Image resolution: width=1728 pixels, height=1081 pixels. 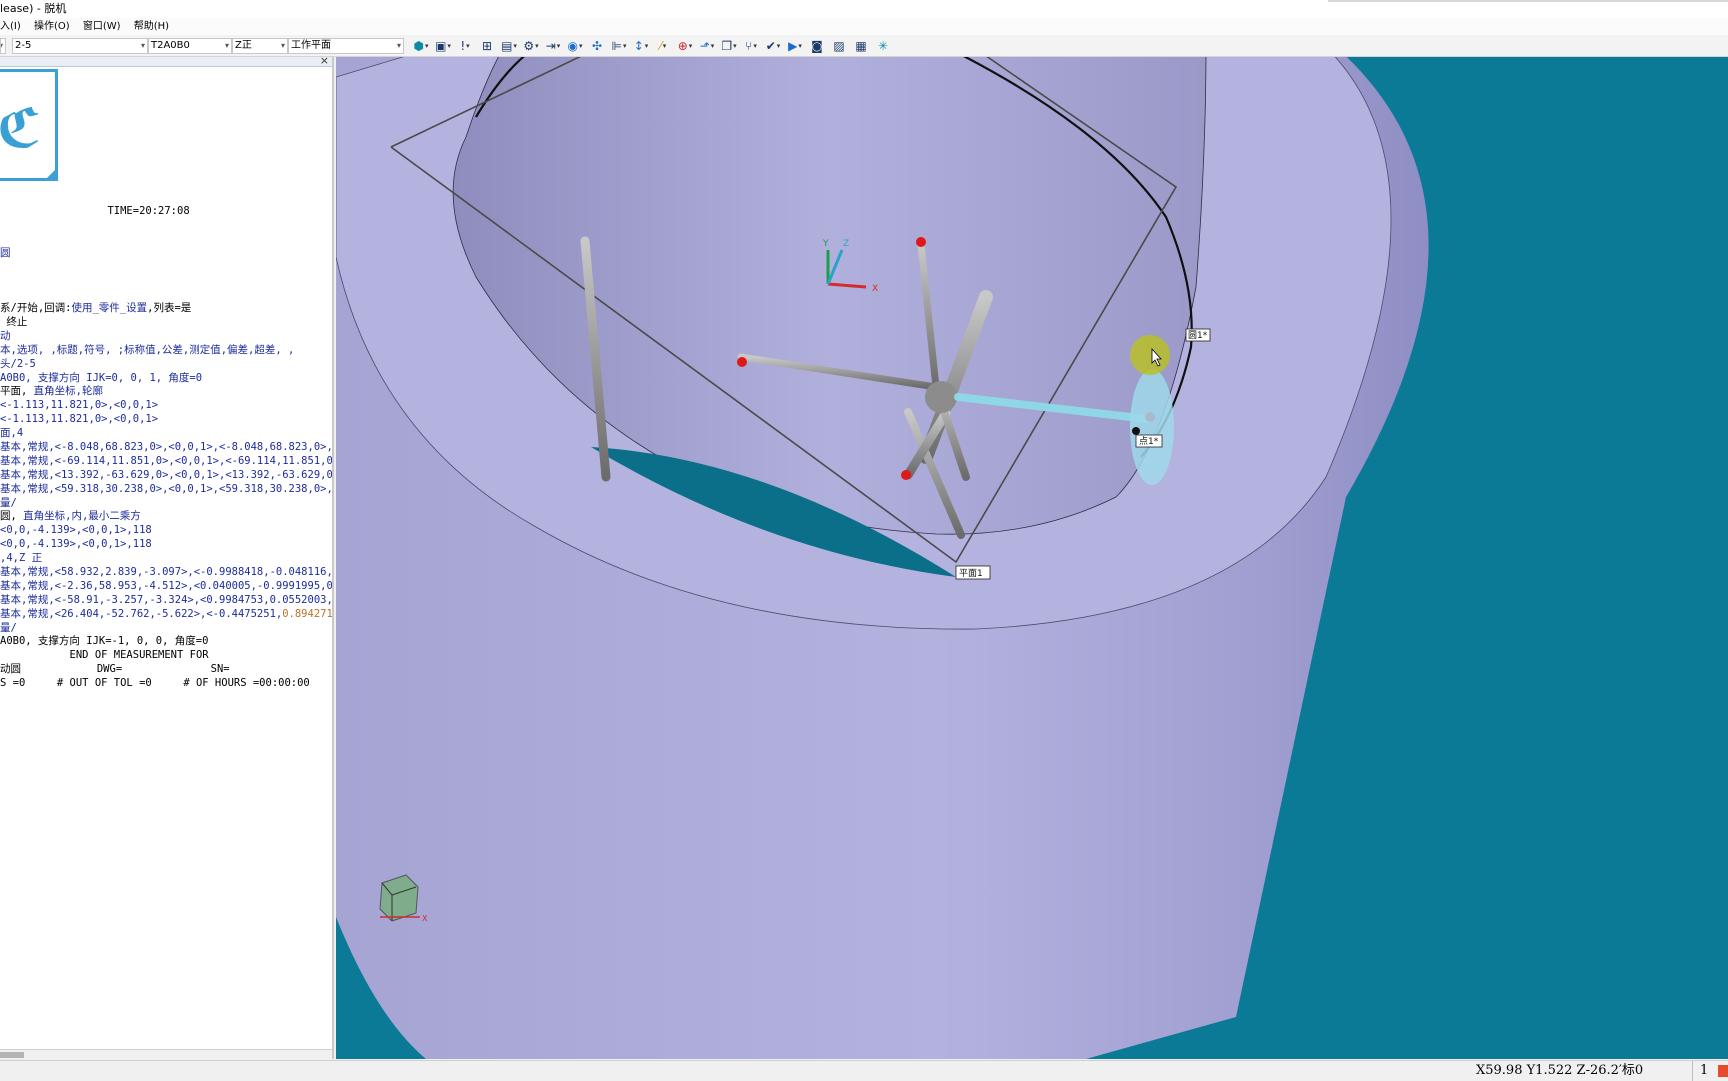 What do you see at coordinates (52, 26) in the screenshot?
I see `menu-item-operation: 操作(O)` at bounding box center [52, 26].